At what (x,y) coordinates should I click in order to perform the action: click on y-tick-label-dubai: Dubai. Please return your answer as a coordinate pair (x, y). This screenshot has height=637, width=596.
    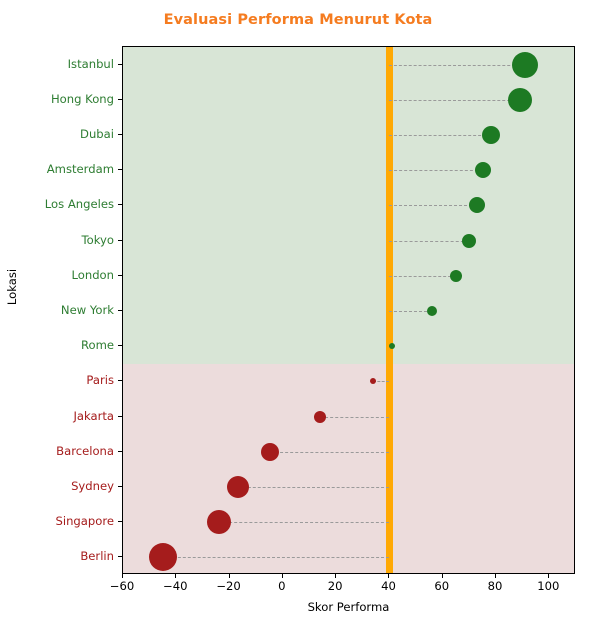
    Looking at the image, I should click on (97, 134).